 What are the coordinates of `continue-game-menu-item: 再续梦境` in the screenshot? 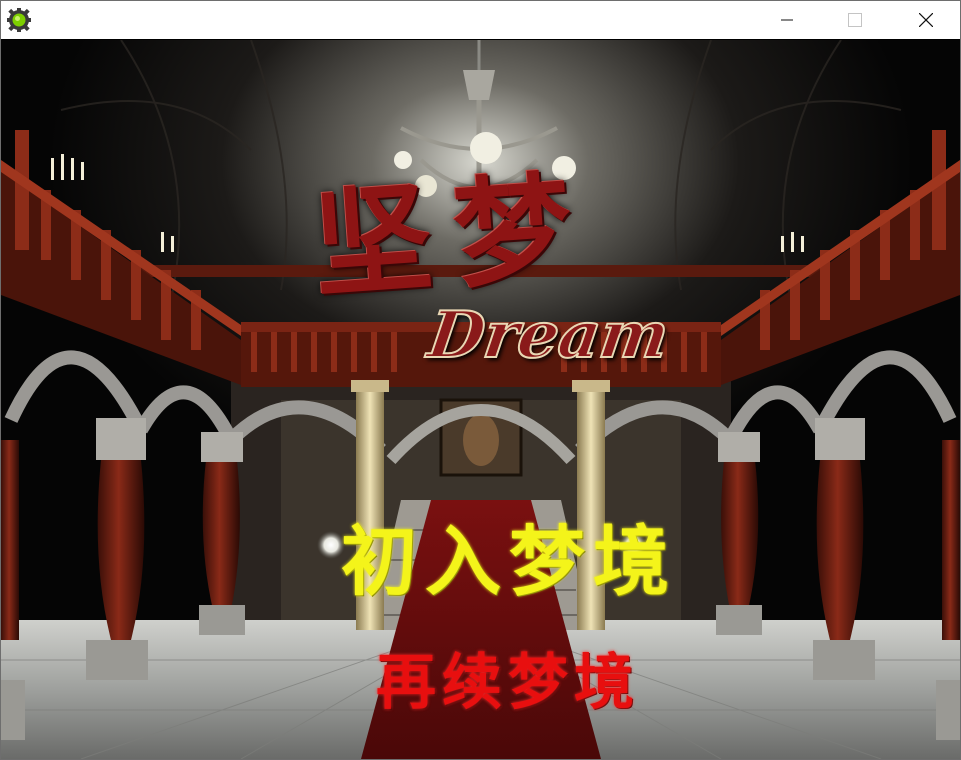 It's located at (508, 677).